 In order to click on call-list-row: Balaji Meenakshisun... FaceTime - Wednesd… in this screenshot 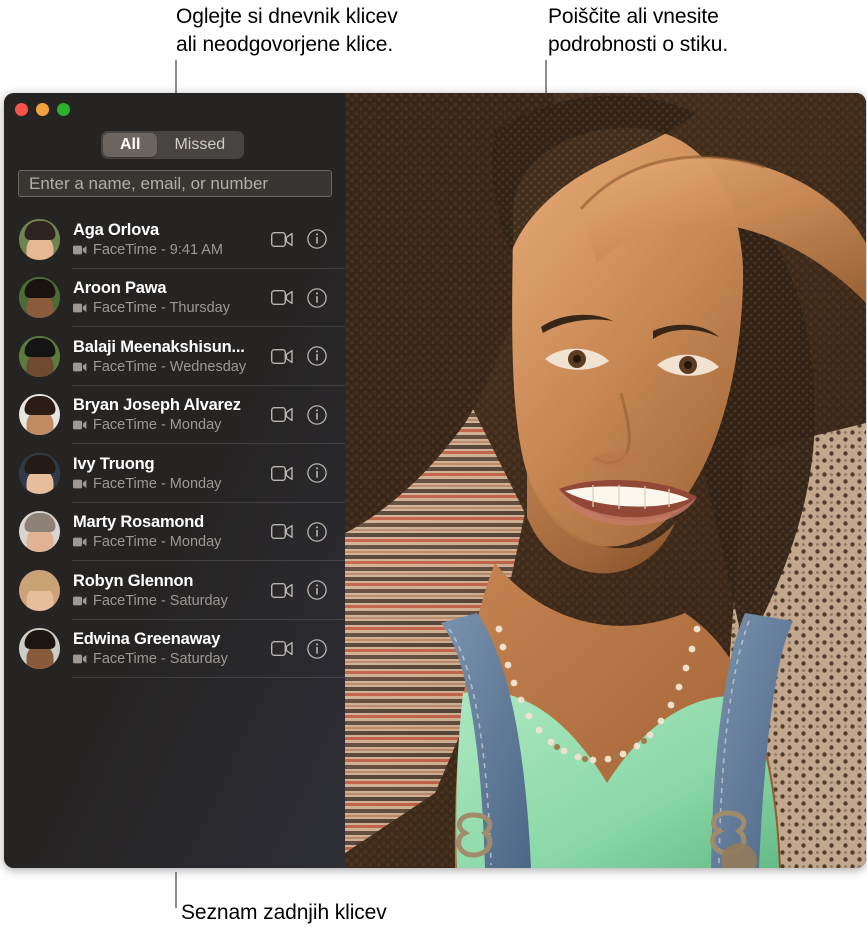, I will do `click(174, 356)`.